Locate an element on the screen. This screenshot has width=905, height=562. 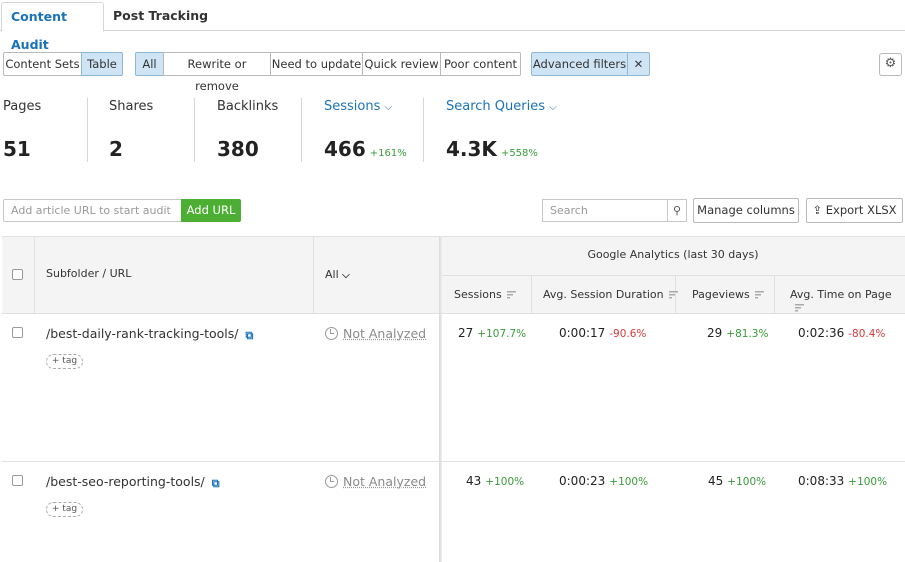
filter-poor-content-button: Poor content is located at coordinates (480, 64).